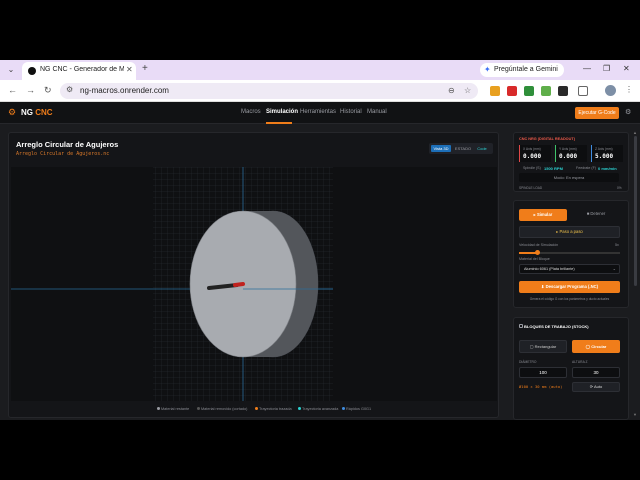 The width and height of the screenshot is (640, 480). What do you see at coordinates (377, 112) in the screenshot?
I see `nav-manual: Manual` at bounding box center [377, 112].